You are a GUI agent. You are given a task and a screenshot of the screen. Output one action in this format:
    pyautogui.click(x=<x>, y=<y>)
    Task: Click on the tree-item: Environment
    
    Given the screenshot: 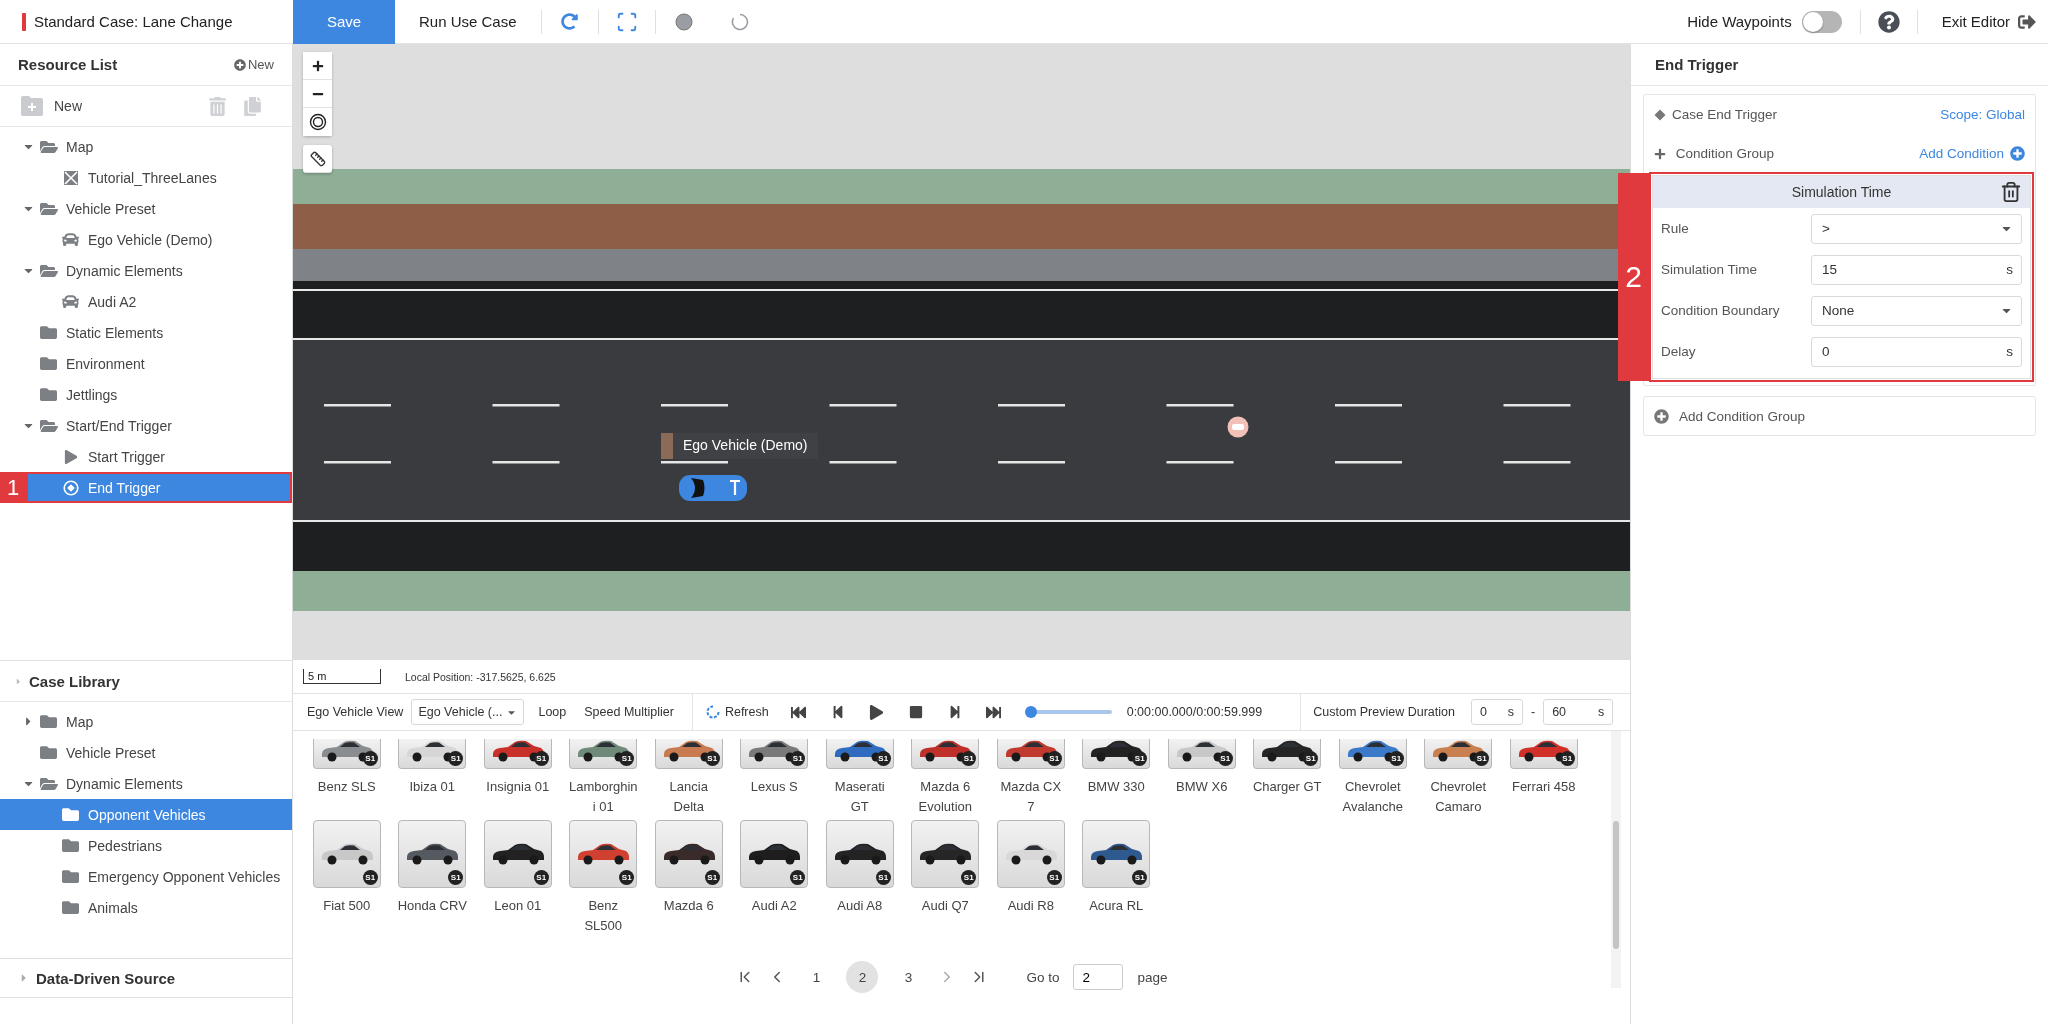 What is the action you would take?
    pyautogui.click(x=146, y=363)
    